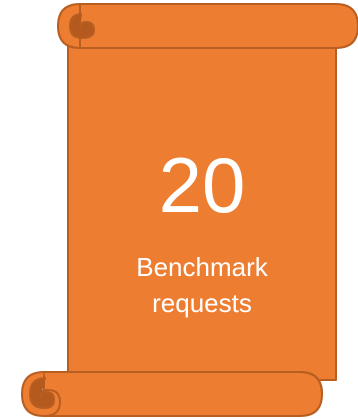  I want to click on caption-line-2: requests, so click(202, 303).